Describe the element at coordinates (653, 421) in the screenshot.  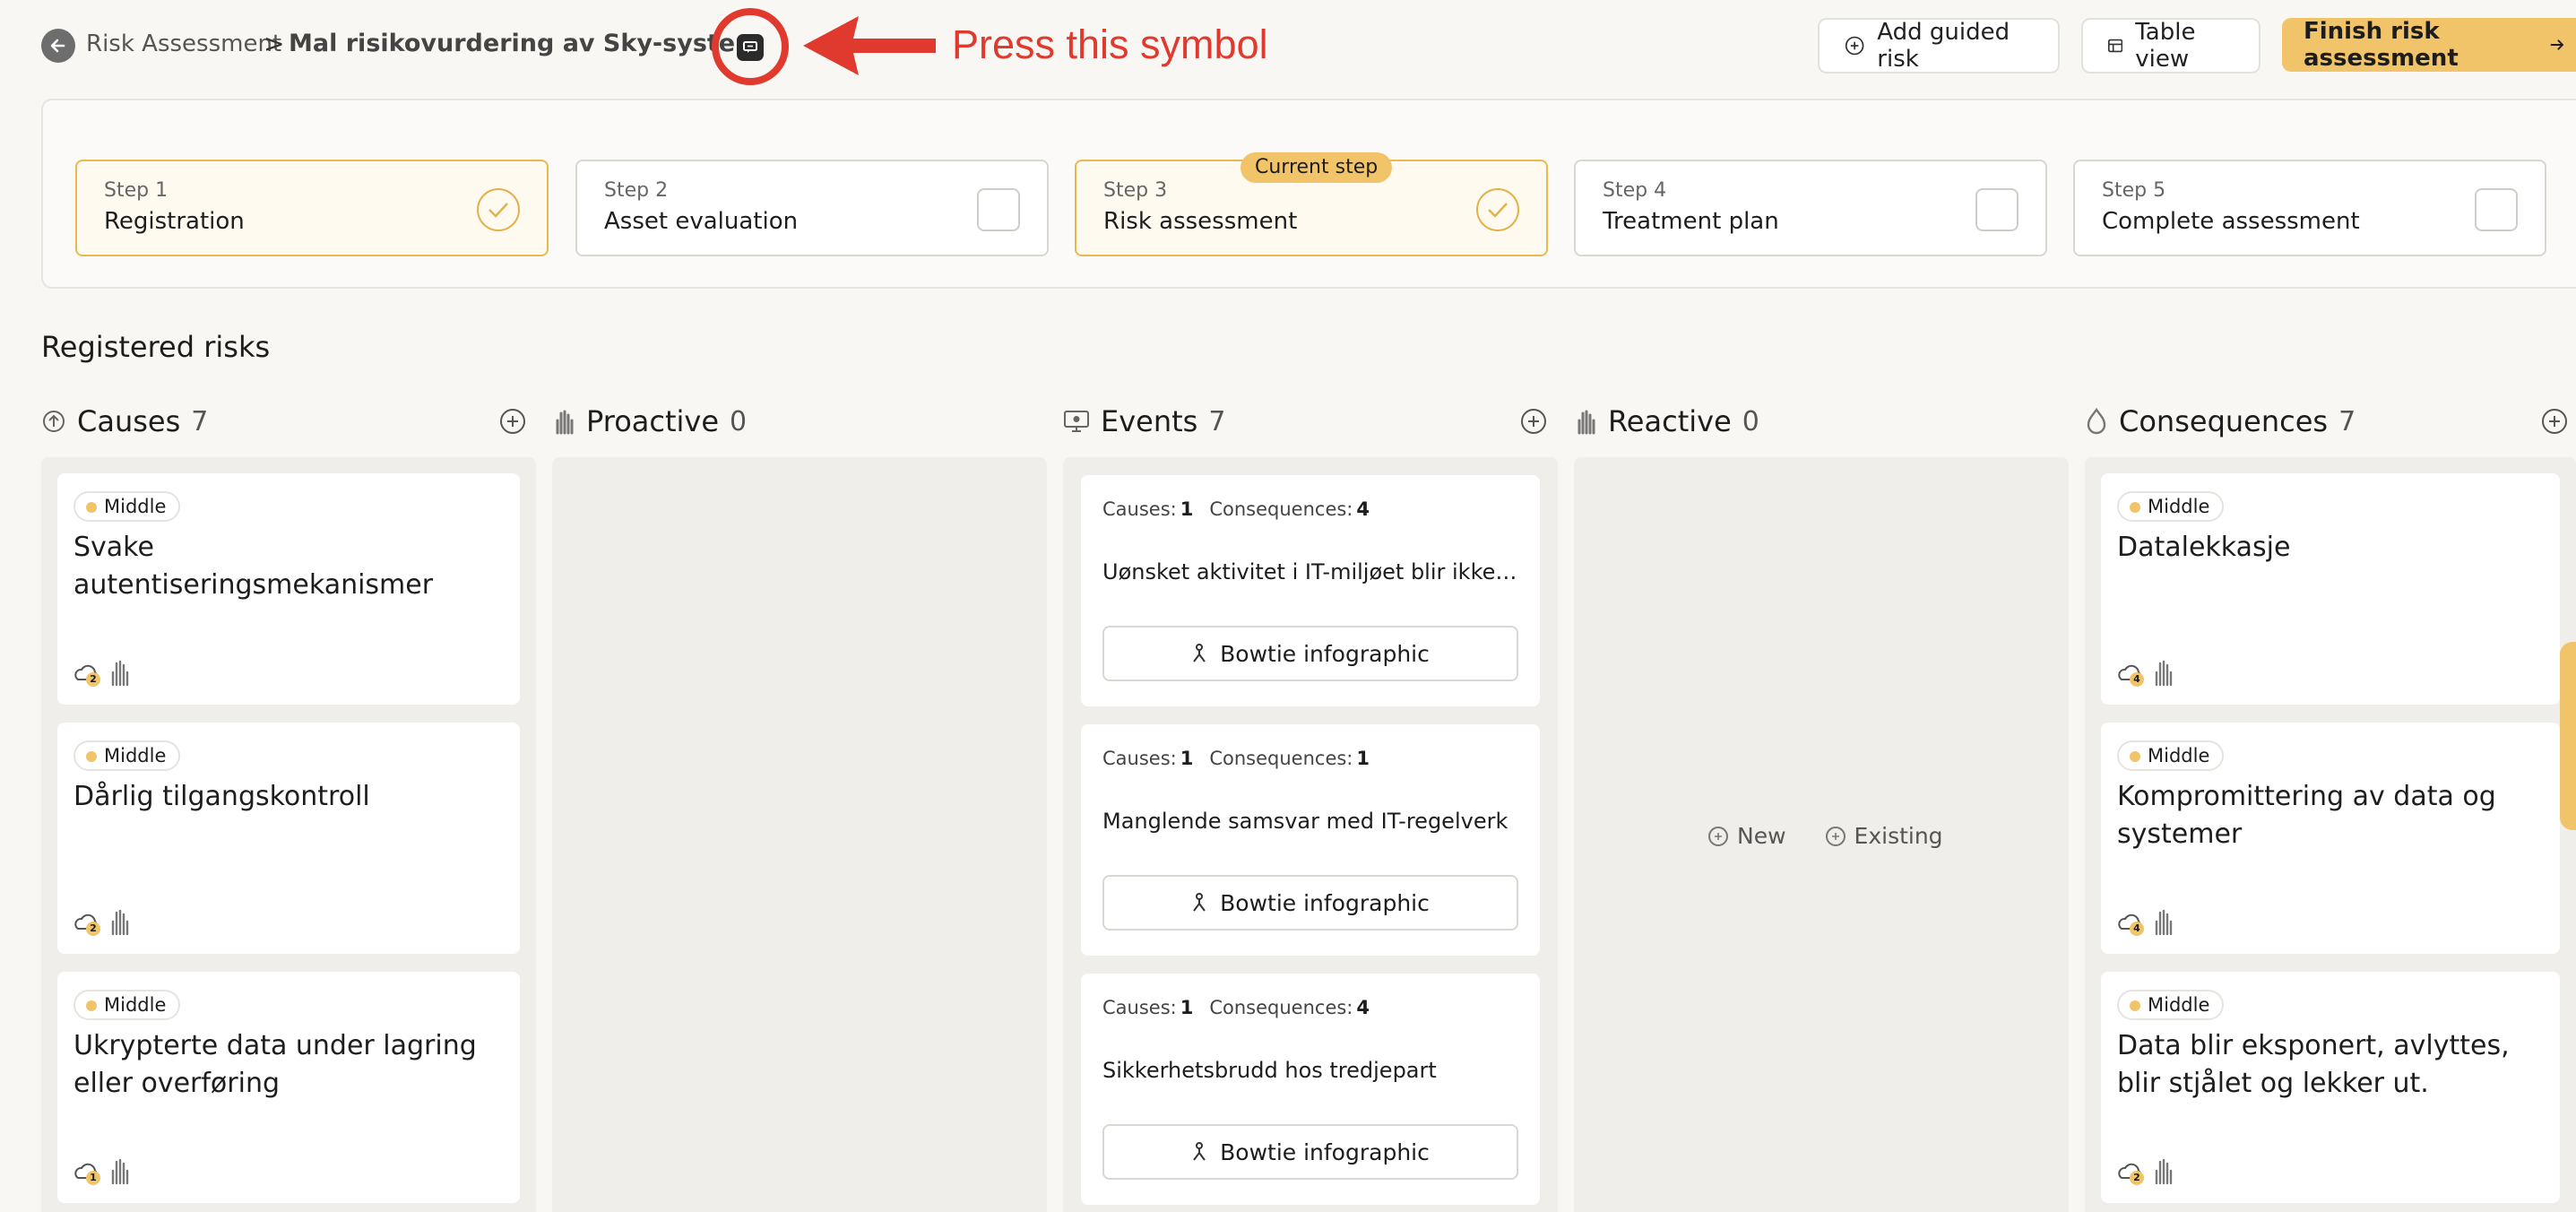
I see `column-title: Proactive` at that location.